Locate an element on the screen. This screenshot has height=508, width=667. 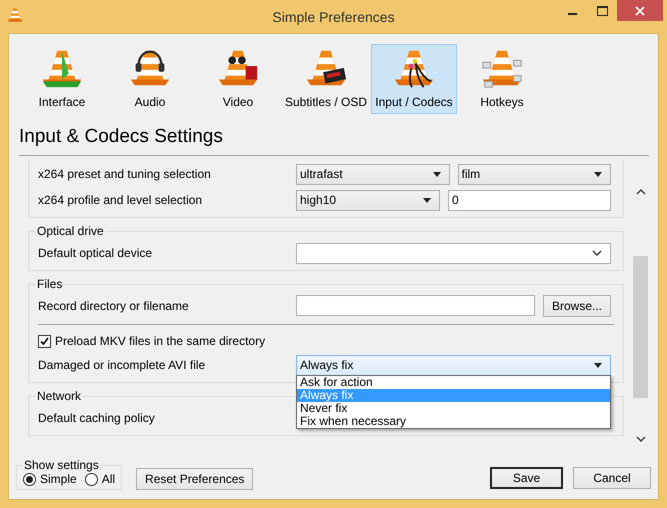
dropdown-option: Ask for action is located at coordinates (453, 382).